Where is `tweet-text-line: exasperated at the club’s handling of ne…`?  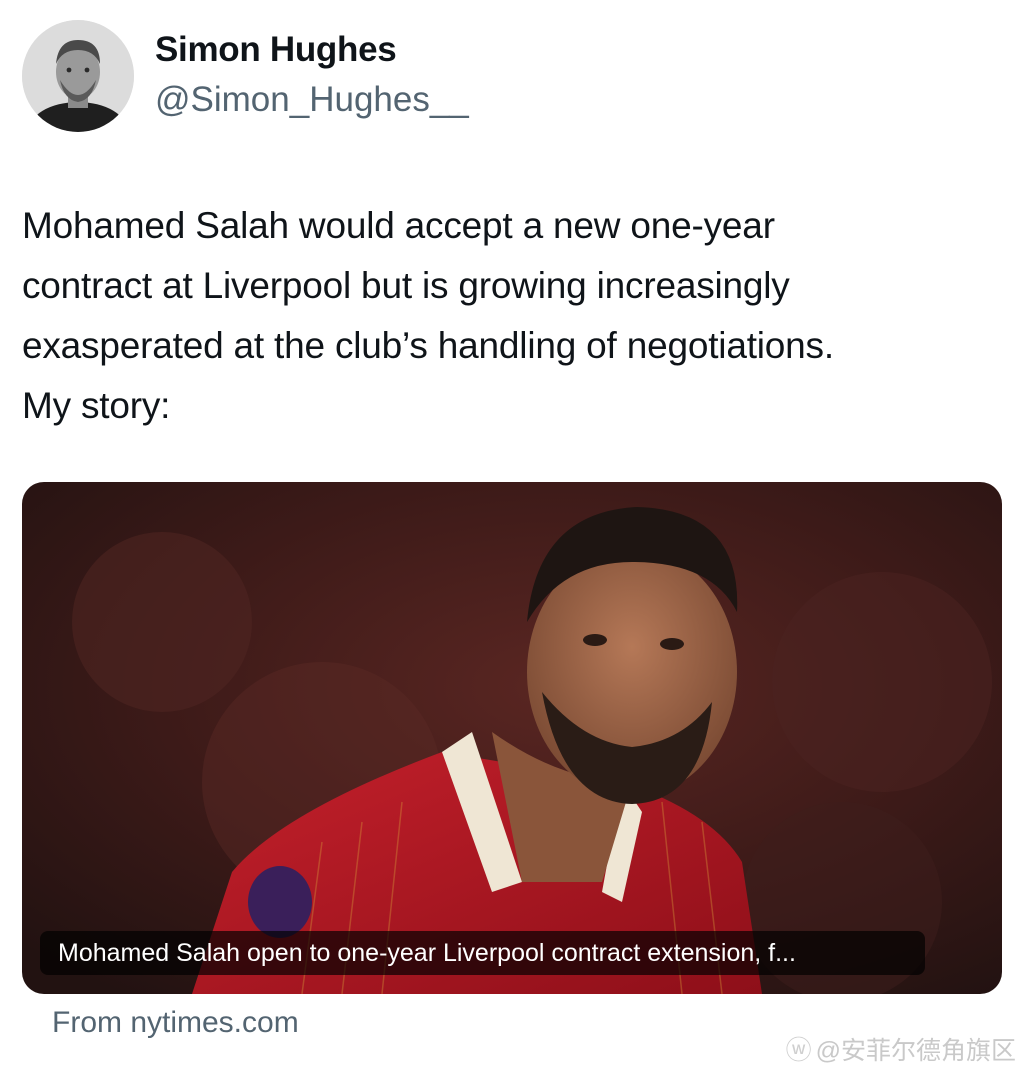 tweet-text-line: exasperated at the club’s handling of ne… is located at coordinates (428, 345).